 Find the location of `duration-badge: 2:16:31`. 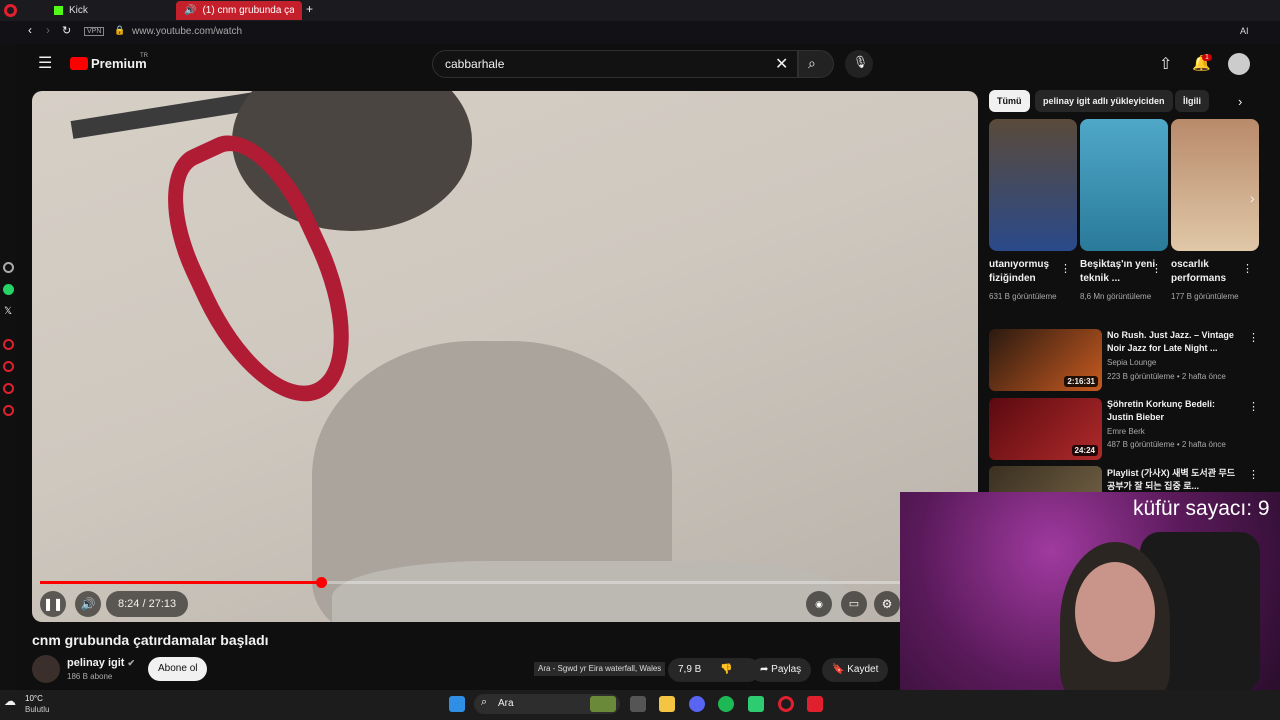

duration-badge: 2:16:31 is located at coordinates (1081, 381).